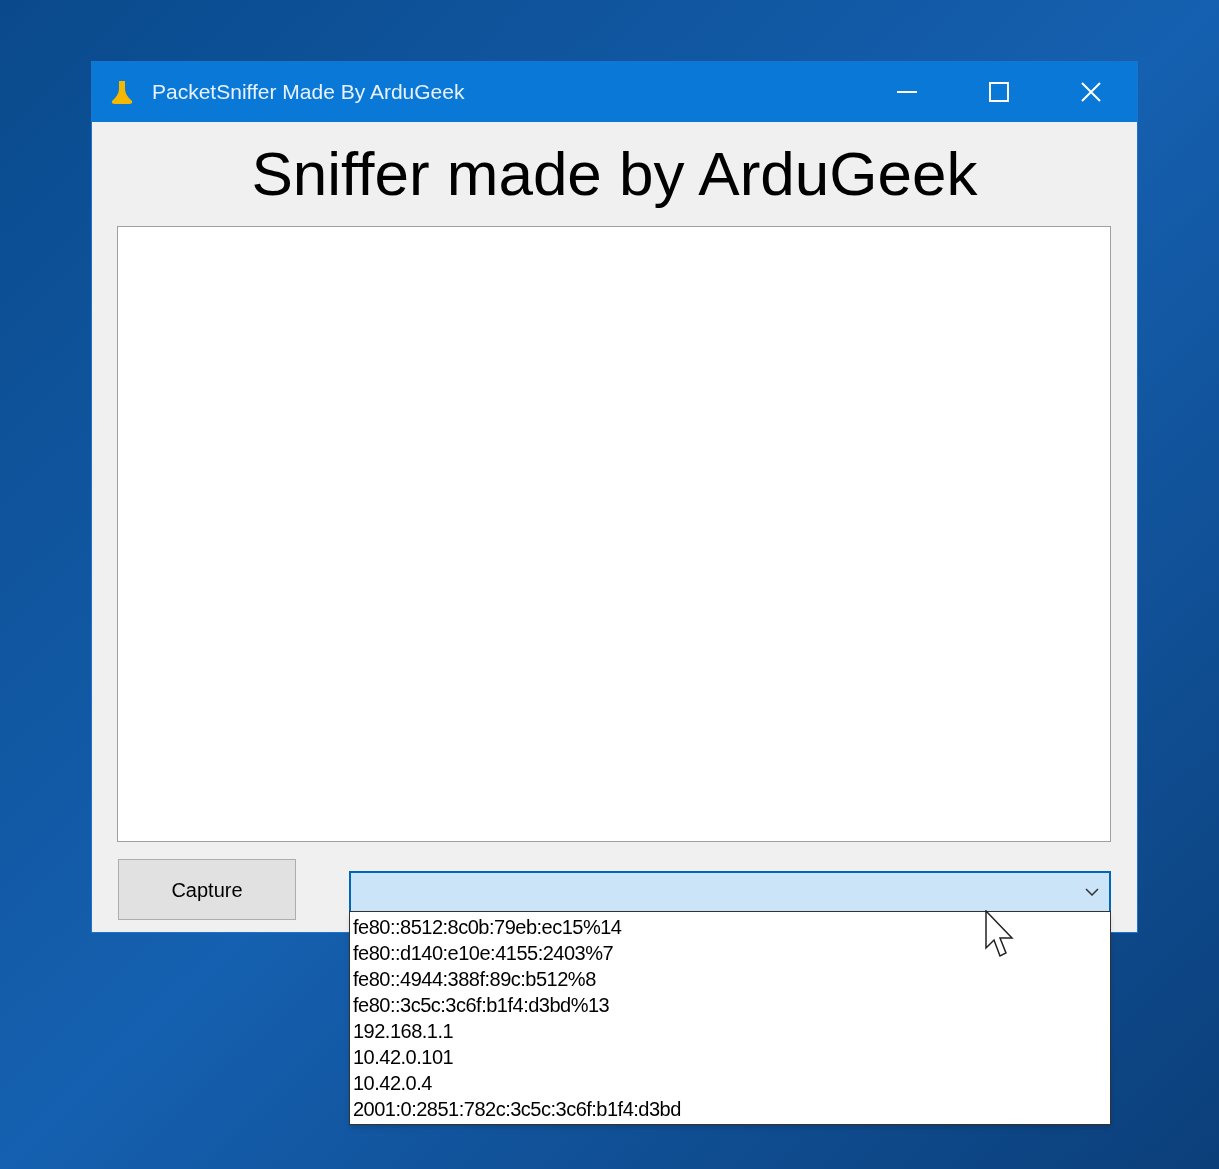 This screenshot has width=1219, height=1169. What do you see at coordinates (730, 1057) in the screenshot?
I see `dropdown-option: 10.42.0.101` at bounding box center [730, 1057].